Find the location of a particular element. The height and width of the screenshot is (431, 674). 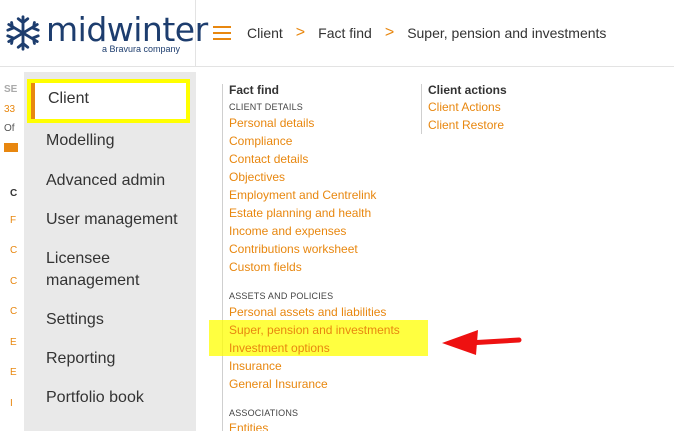

client-actions-heading: Client actions is located at coordinates (467, 90).